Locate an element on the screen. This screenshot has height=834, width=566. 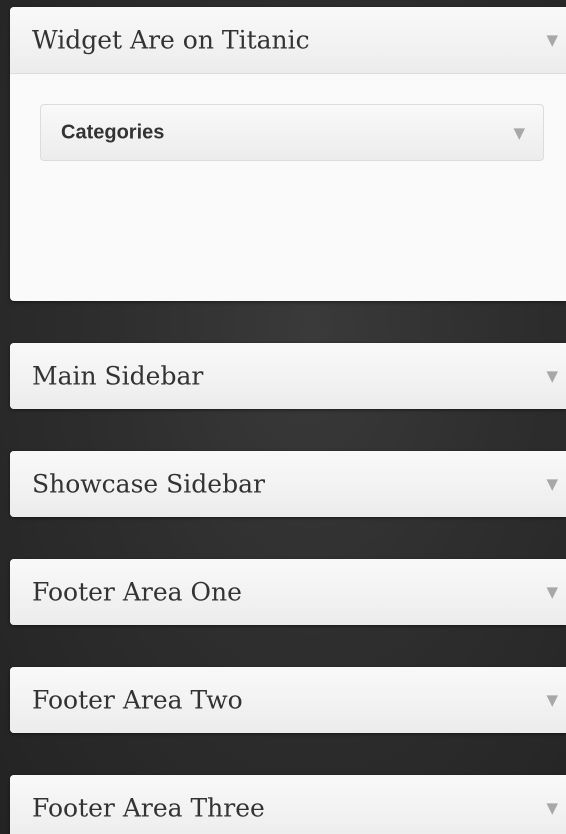
sidebar-header: Widget Are on Titanic ▼ is located at coordinates (288, 40).